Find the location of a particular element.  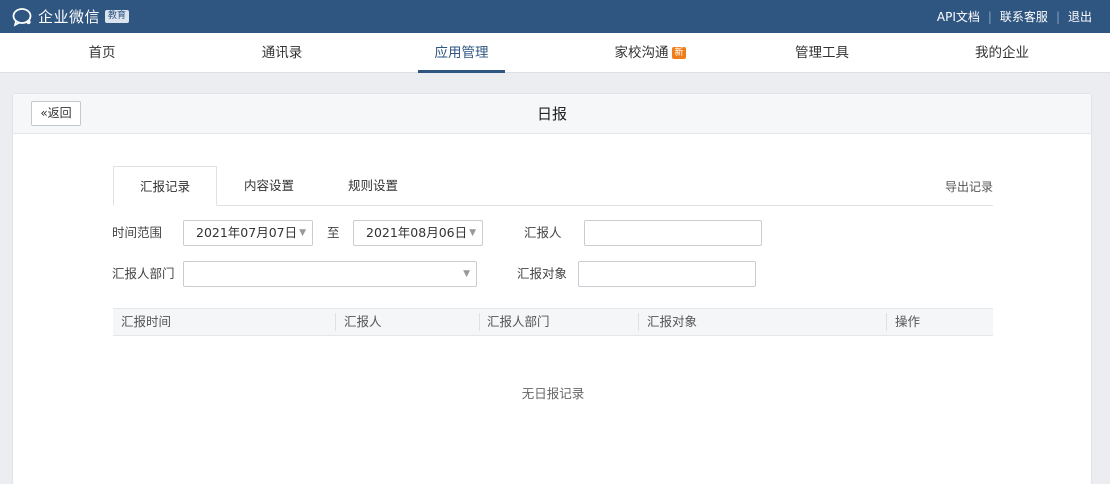

active-nav-underline is located at coordinates (461, 71).